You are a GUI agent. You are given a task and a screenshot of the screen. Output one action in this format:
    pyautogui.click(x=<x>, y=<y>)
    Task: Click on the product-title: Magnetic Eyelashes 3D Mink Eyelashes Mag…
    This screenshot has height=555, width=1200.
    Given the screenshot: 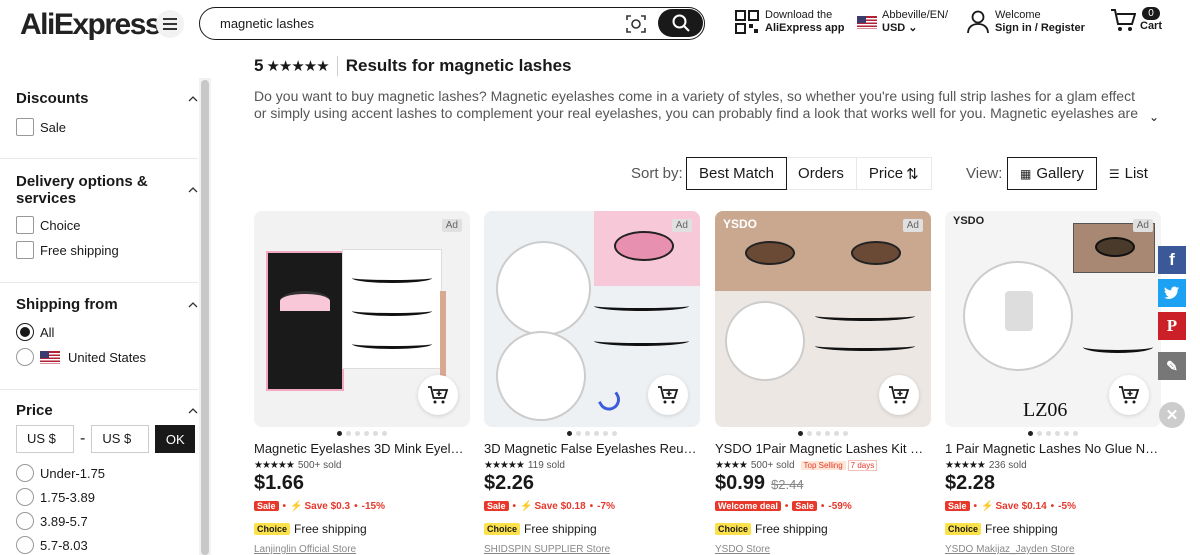 What is the action you would take?
    pyautogui.click(x=362, y=448)
    